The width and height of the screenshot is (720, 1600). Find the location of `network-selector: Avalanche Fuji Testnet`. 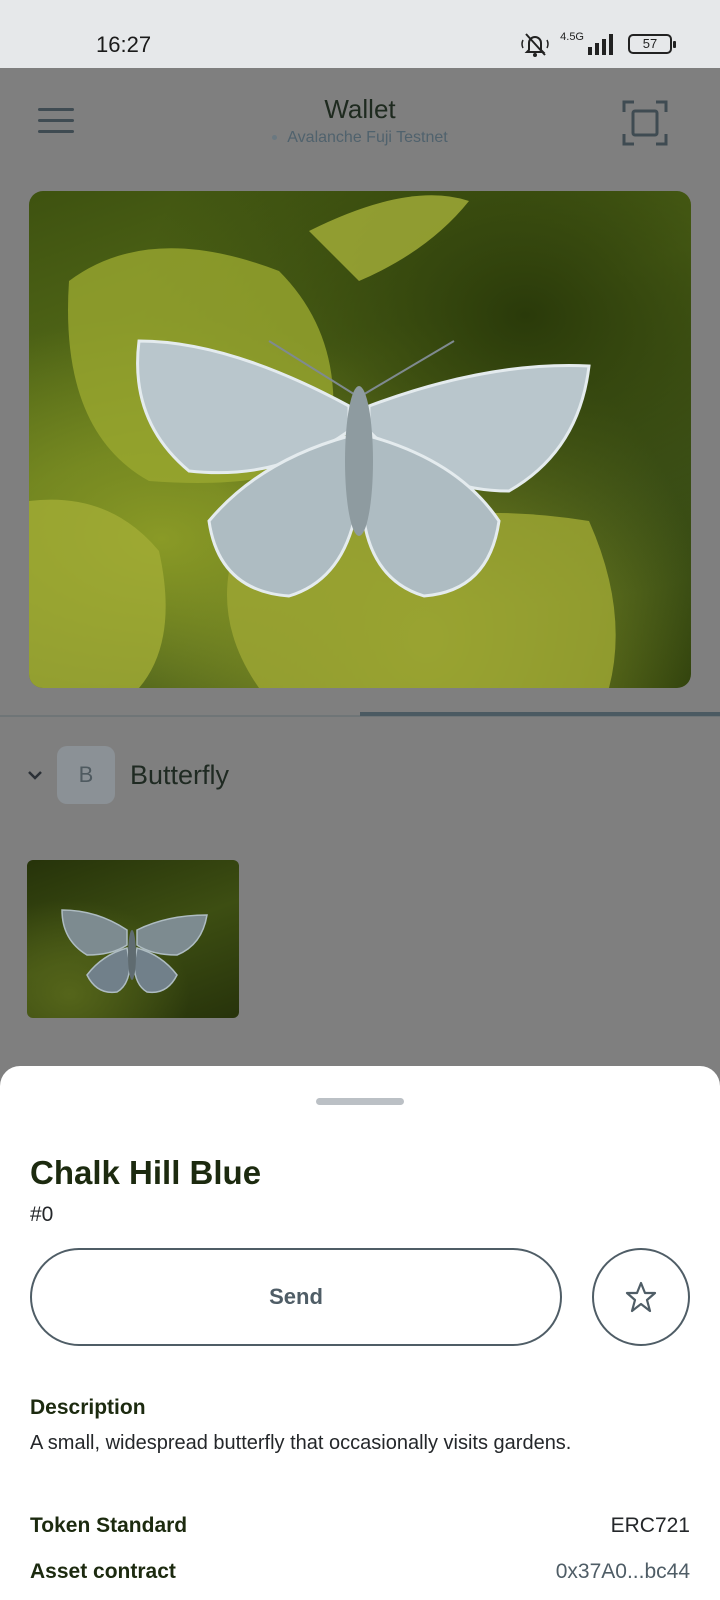

network-selector: Avalanche Fuji Testnet is located at coordinates (360, 138).